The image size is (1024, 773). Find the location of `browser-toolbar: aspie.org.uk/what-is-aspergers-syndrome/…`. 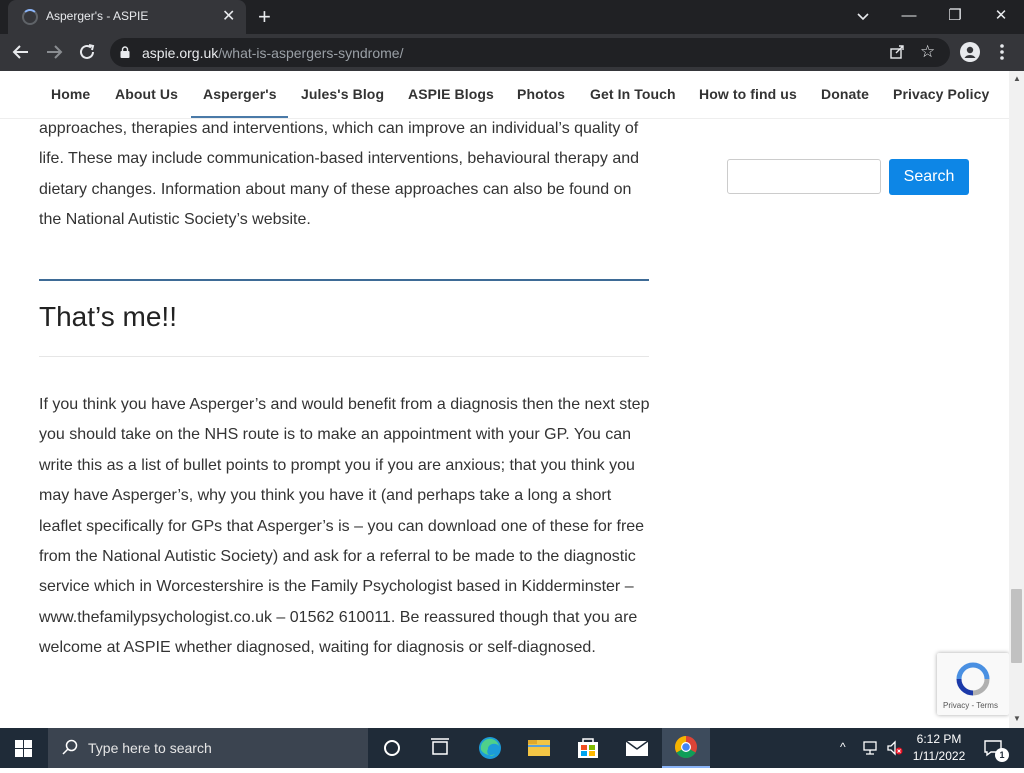

browser-toolbar: aspie.org.uk/what-is-aspergers-syndrome/… is located at coordinates (512, 52).